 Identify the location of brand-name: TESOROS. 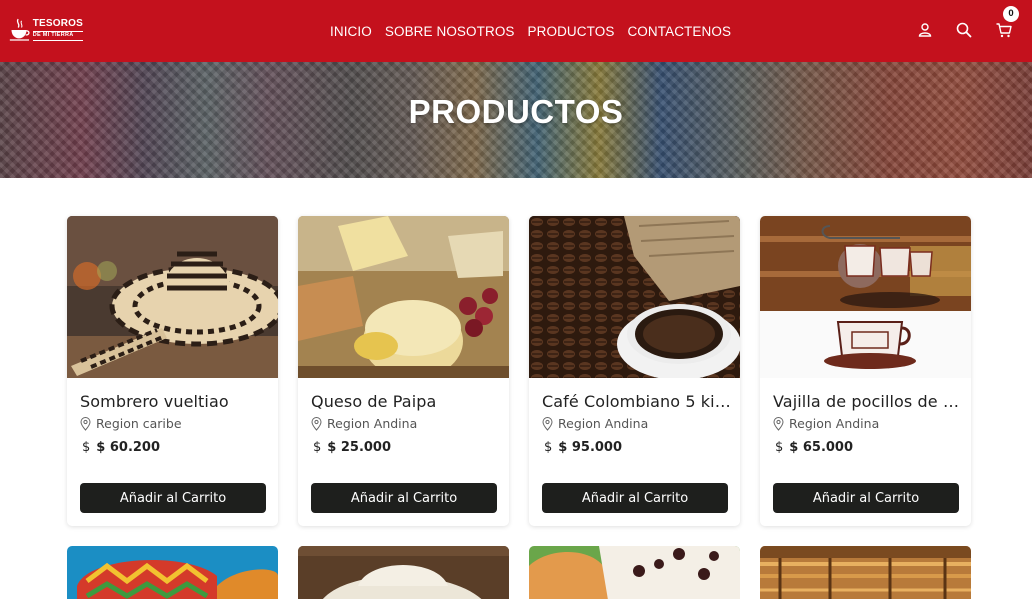
(57, 24).